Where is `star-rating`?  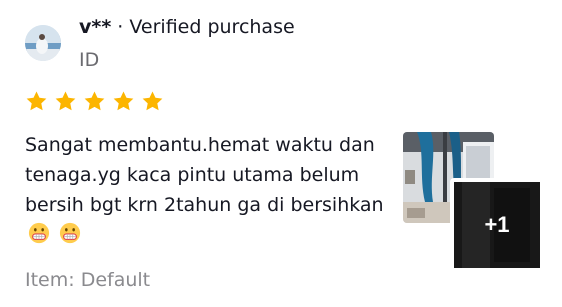 star-rating is located at coordinates (94, 101).